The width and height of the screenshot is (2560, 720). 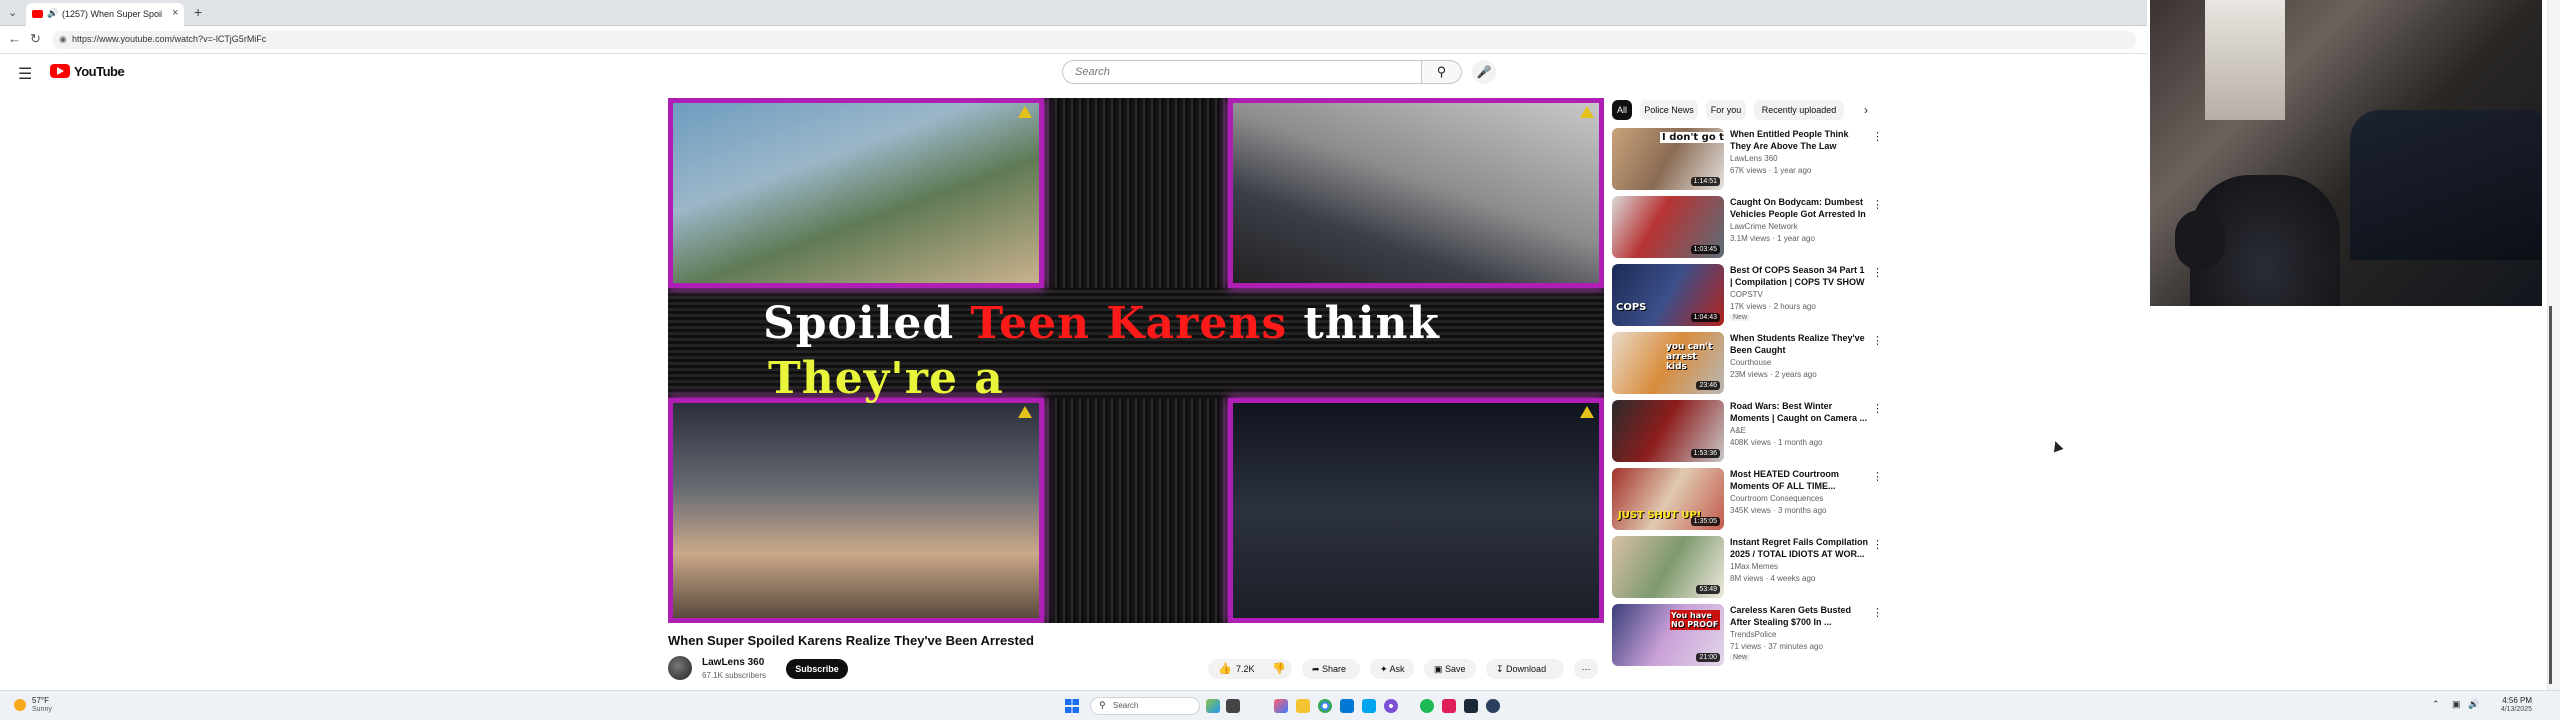 I want to click on download-button: ↧ Download, so click(x=1525, y=669).